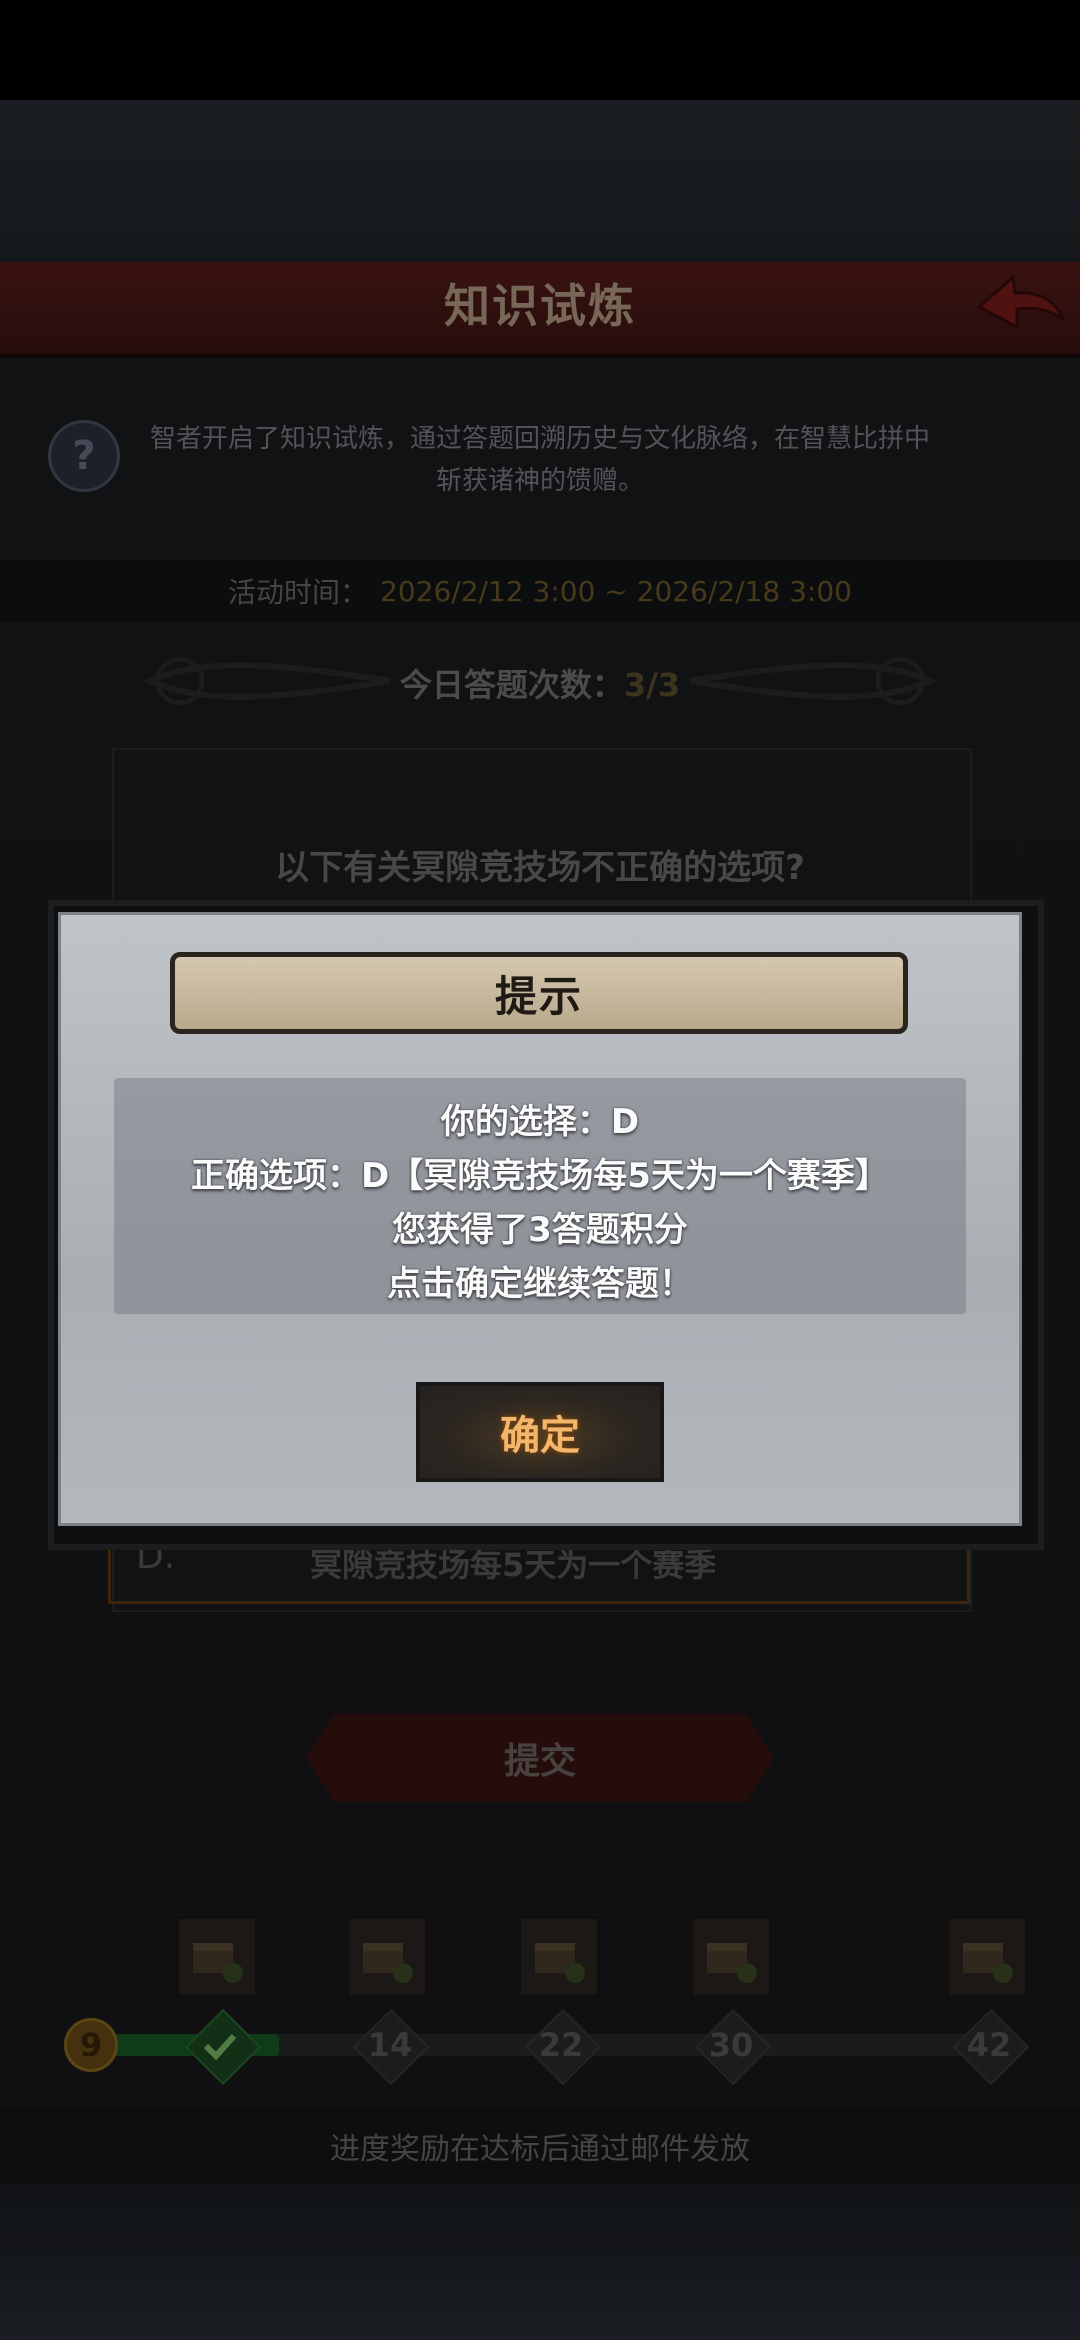  What do you see at coordinates (540, 1176) in the screenshot?
I see `correct-answer-text: 正确选项：D【冥隙竞技场每5天为一个赛季】` at bounding box center [540, 1176].